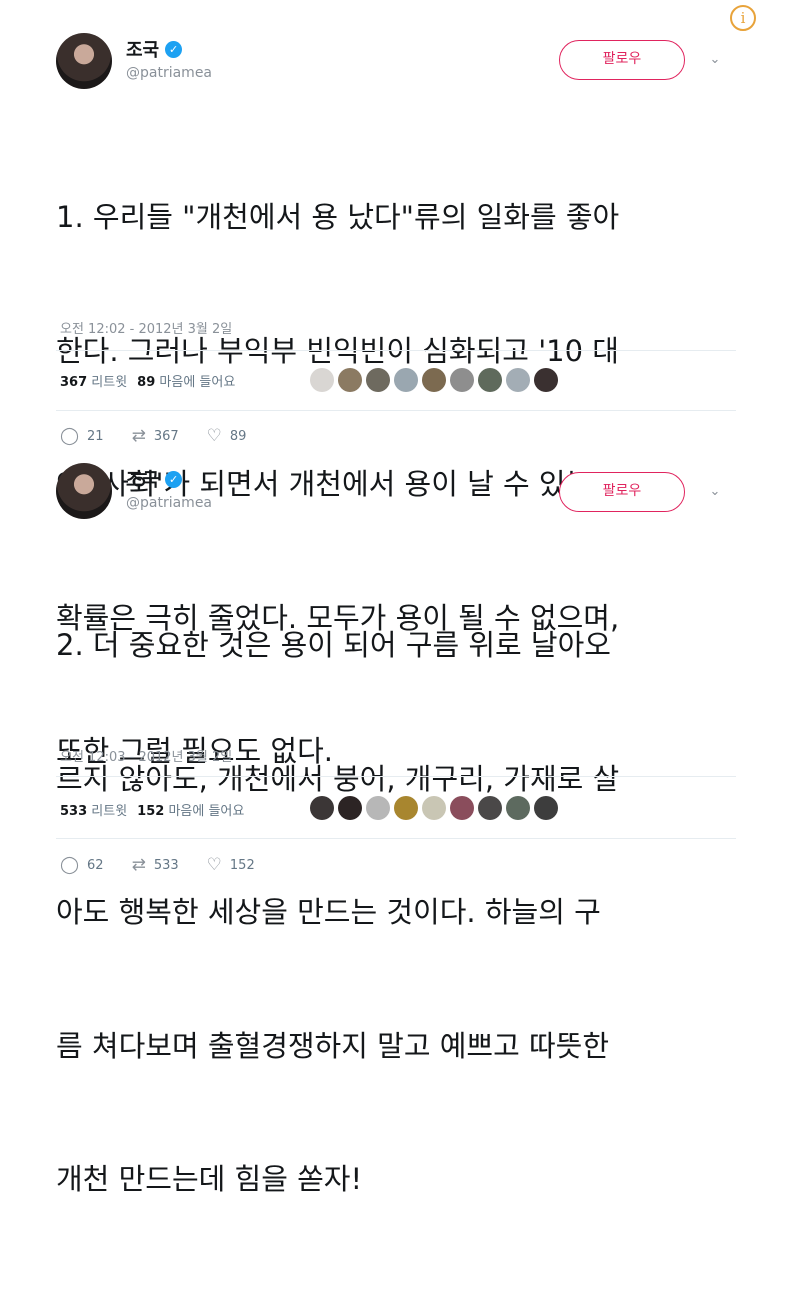  I want to click on like-stat: 152 마음에 들어요, so click(190, 809).